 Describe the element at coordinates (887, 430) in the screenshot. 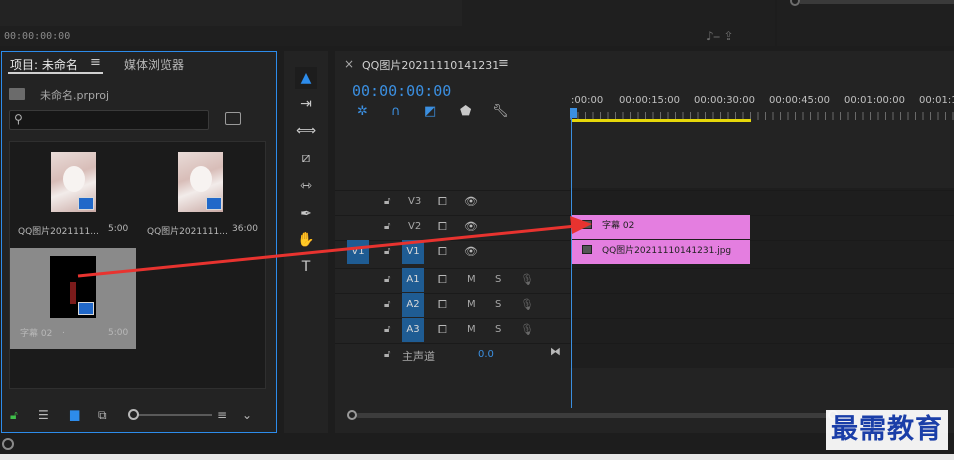

I see `watermark-logo: 最需教育` at that location.